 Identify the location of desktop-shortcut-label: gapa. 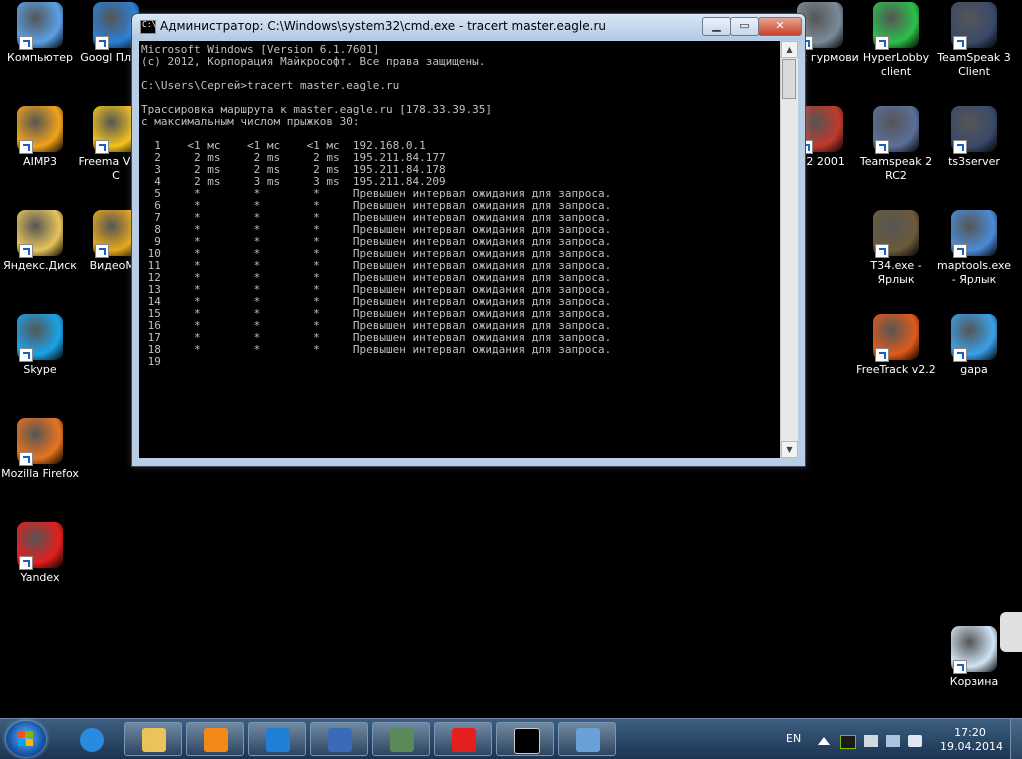
(974, 369).